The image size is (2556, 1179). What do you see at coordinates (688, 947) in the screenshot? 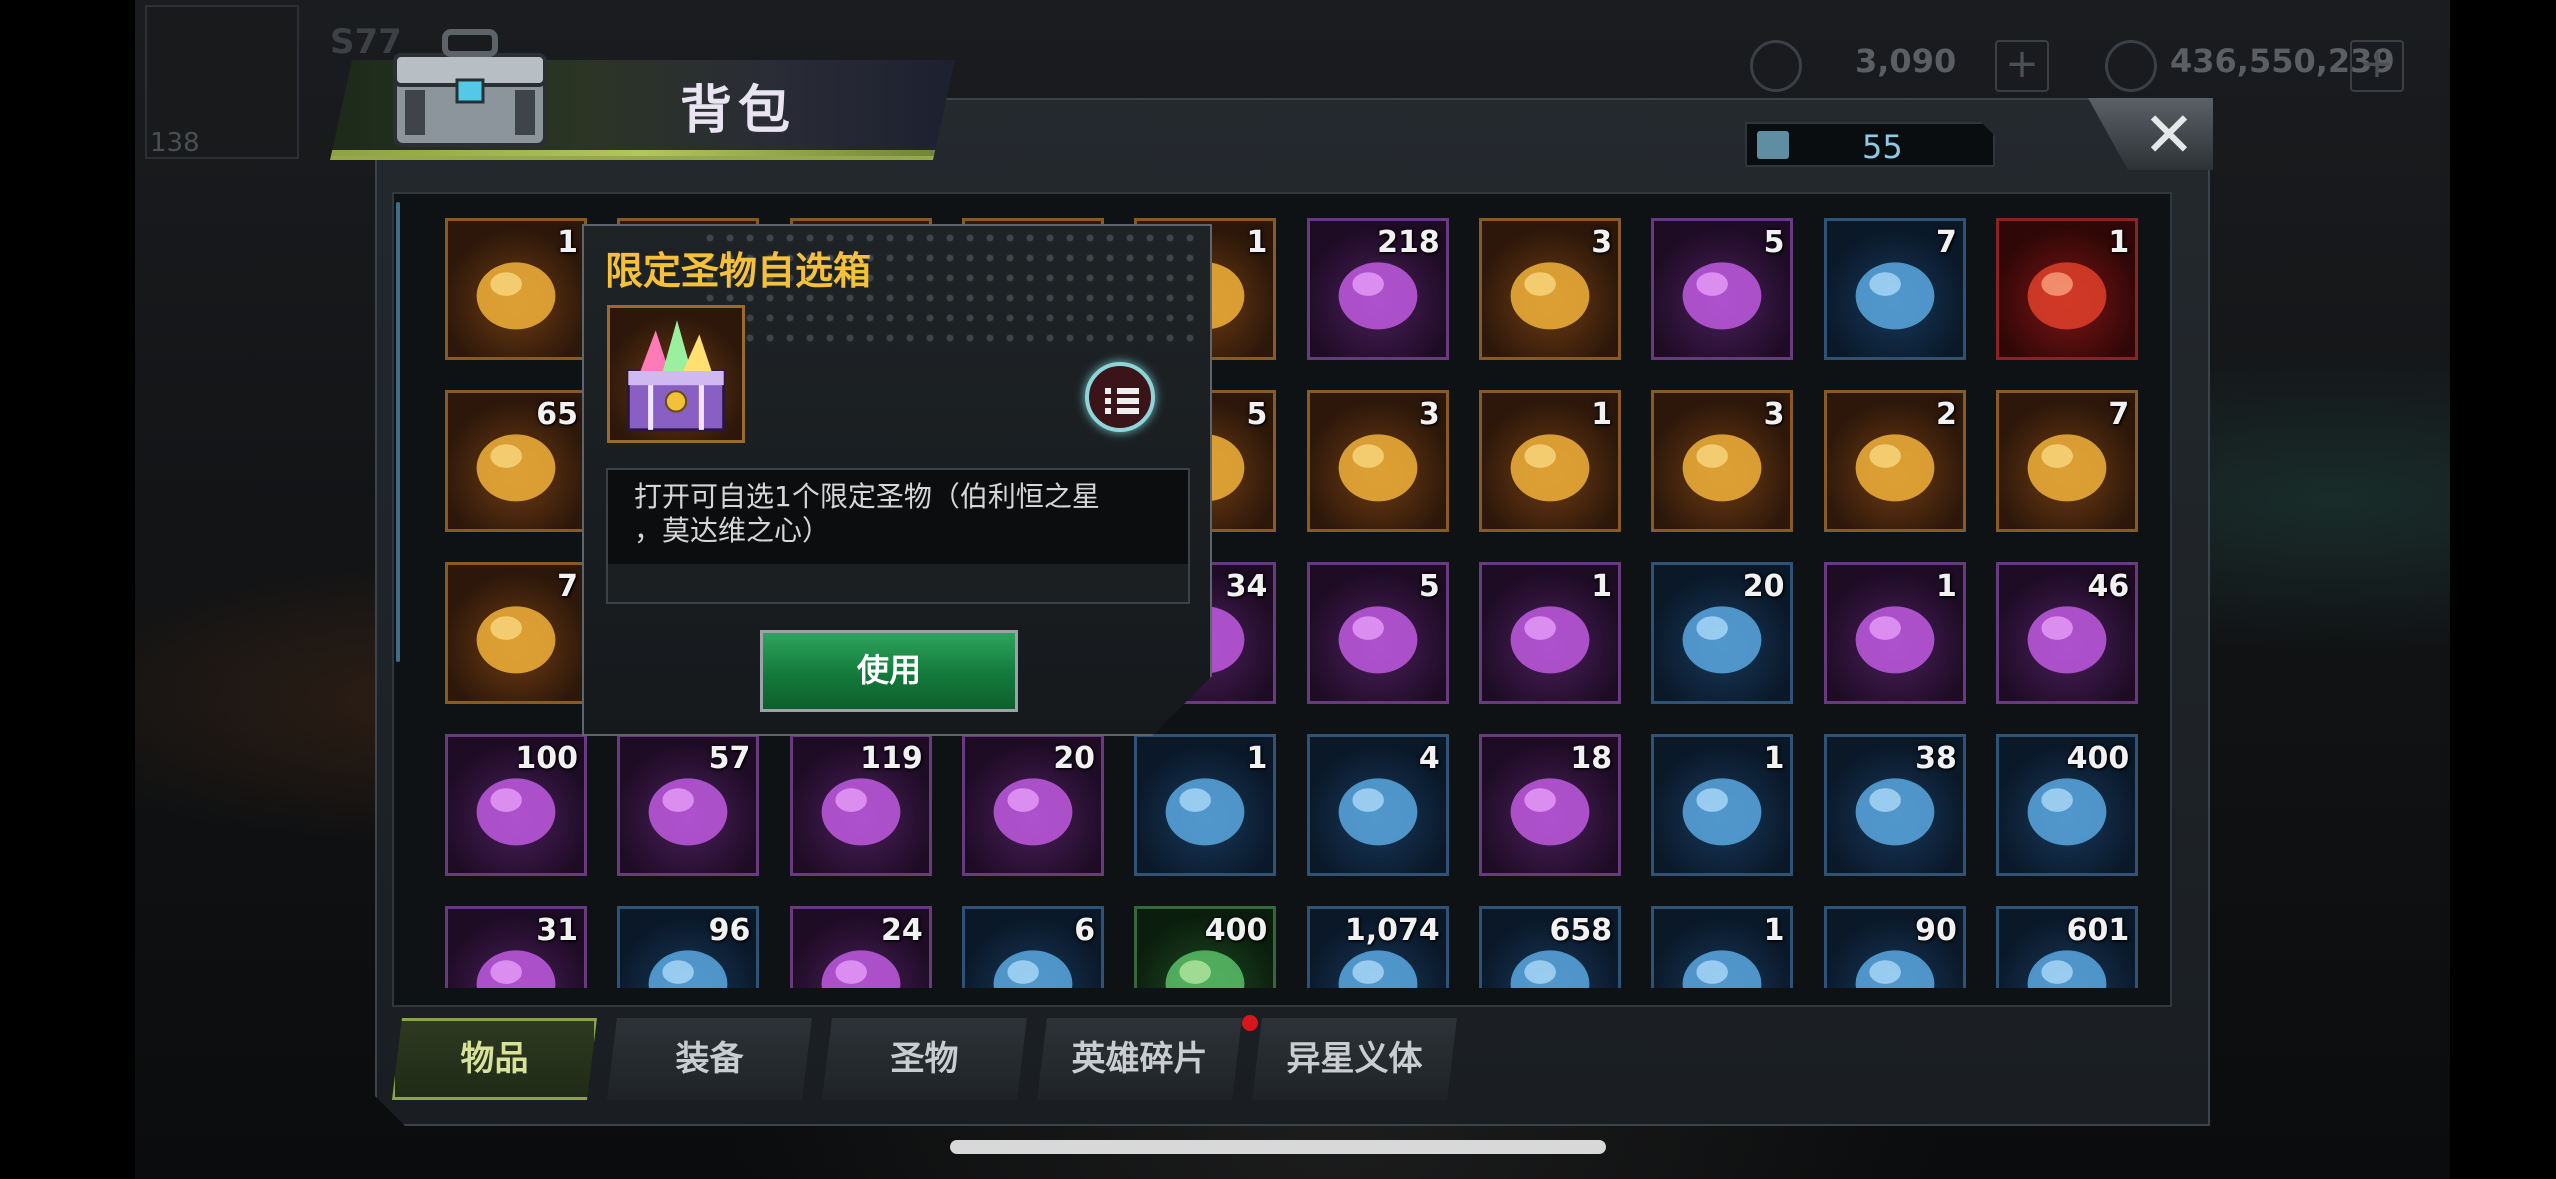
I see `item-slot: 96` at bounding box center [688, 947].